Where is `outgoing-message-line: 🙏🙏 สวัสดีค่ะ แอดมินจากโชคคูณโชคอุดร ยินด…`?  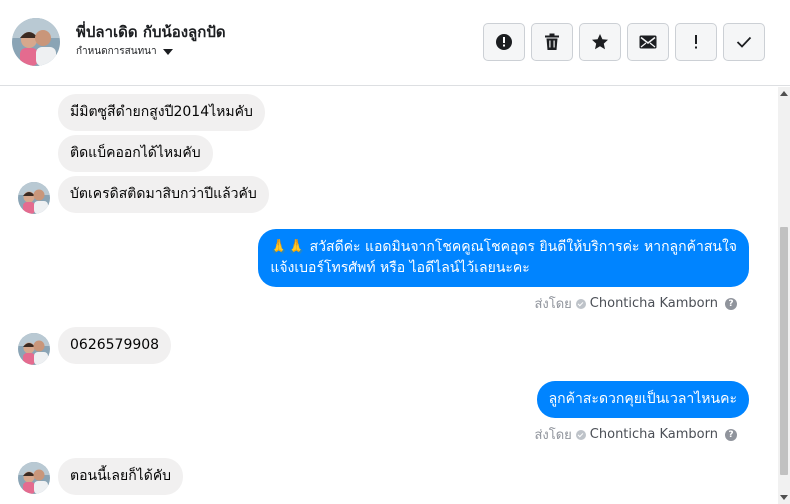 outgoing-message-line: 🙏🙏 สวัสดีค่ะ แอดมินจากโชคคูณโชคอุดร ยินด… is located at coordinates (503, 247).